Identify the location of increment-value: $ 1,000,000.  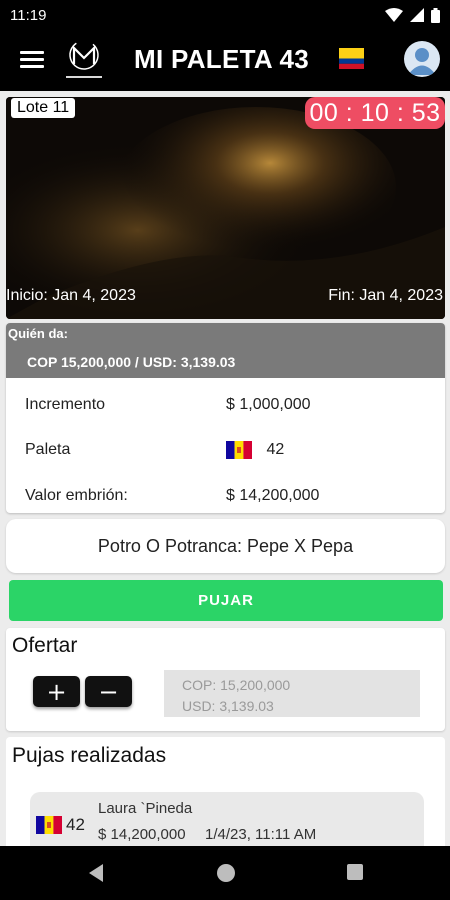
(268, 404).